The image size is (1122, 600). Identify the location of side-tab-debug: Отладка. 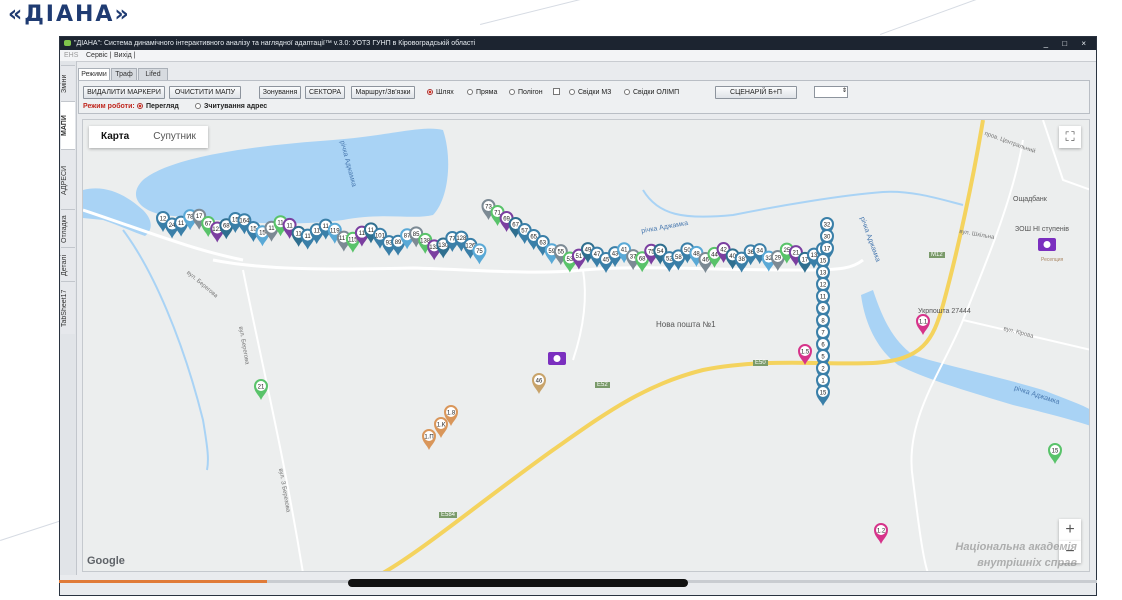
(68, 228).